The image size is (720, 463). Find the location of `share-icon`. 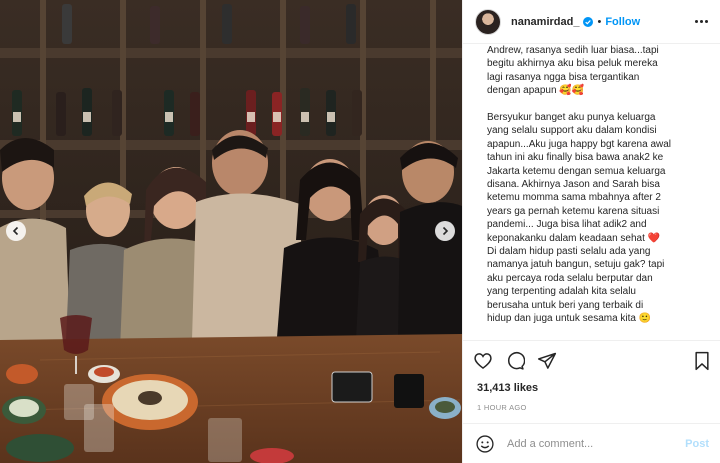

share-icon is located at coordinates (547, 361).